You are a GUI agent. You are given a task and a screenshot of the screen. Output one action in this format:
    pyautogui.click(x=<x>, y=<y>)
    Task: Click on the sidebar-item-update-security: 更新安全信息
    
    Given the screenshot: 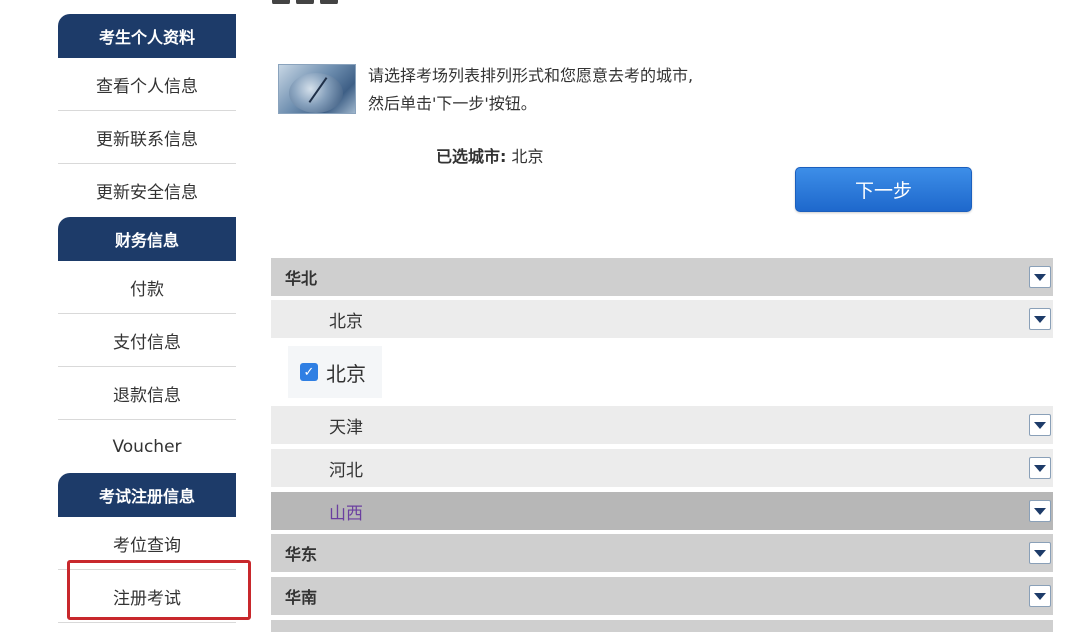 What is the action you would take?
    pyautogui.click(x=147, y=190)
    